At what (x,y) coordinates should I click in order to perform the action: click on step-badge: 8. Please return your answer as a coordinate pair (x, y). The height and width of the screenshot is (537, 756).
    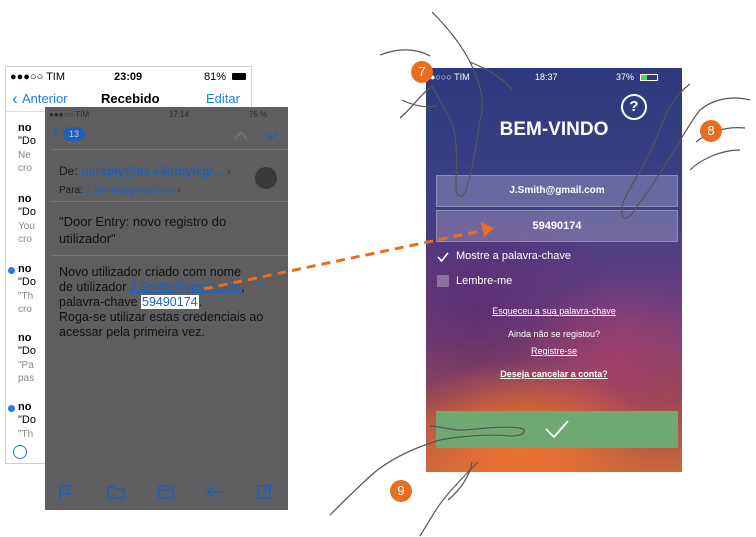
    Looking at the image, I should click on (711, 131).